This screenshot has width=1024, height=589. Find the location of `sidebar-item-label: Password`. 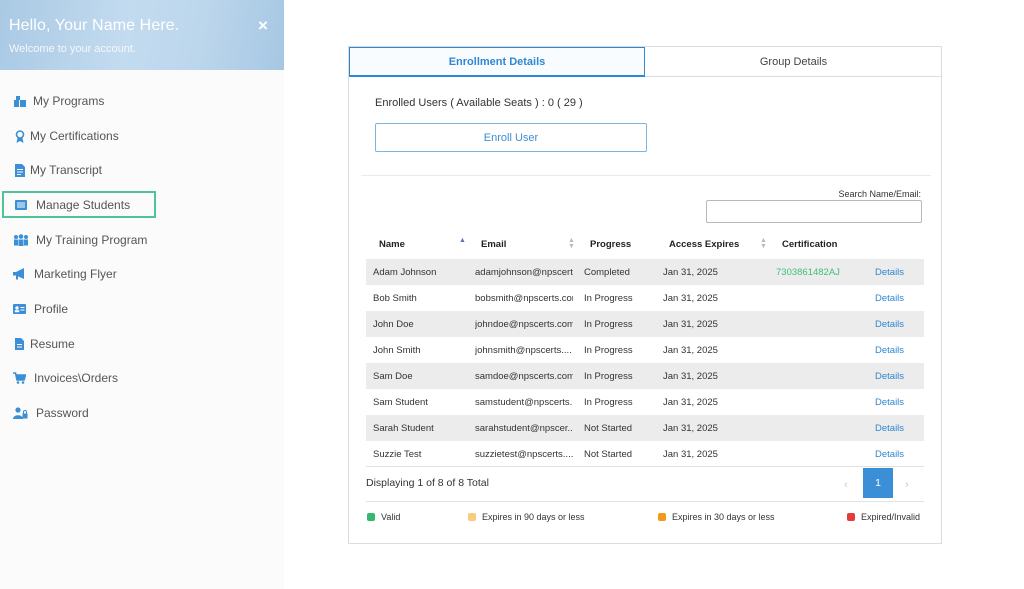

sidebar-item-label: Password is located at coordinates (62, 413).